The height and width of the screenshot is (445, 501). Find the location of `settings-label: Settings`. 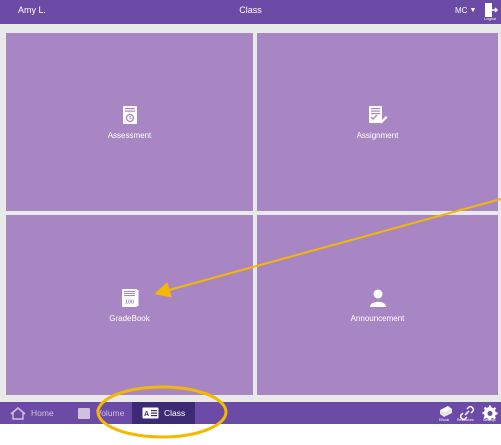

settings-label: Settings is located at coordinates (489, 420).